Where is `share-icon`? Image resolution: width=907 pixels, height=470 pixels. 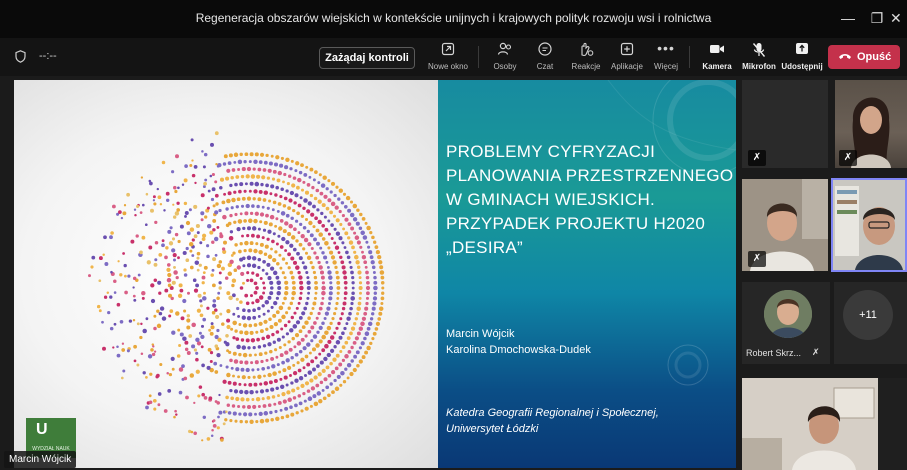
share-icon is located at coordinates (802, 50).